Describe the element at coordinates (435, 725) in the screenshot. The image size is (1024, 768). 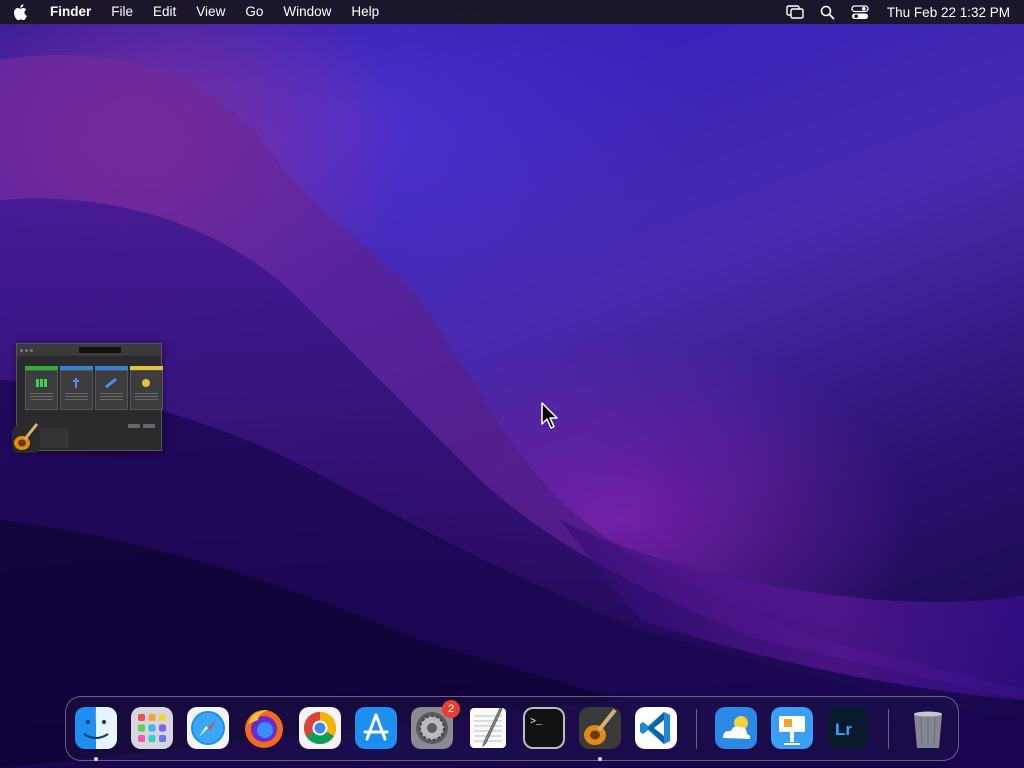
I see `system-preferences-icon: 2` at that location.